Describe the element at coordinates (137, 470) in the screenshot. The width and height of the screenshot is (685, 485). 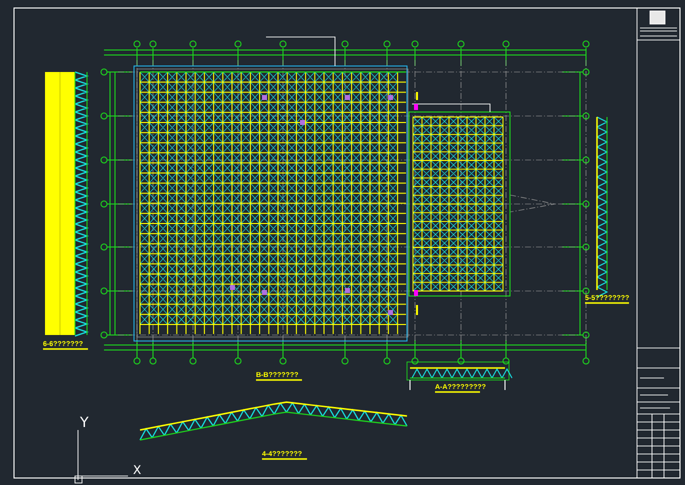
I see `x-axis-label: X` at that location.